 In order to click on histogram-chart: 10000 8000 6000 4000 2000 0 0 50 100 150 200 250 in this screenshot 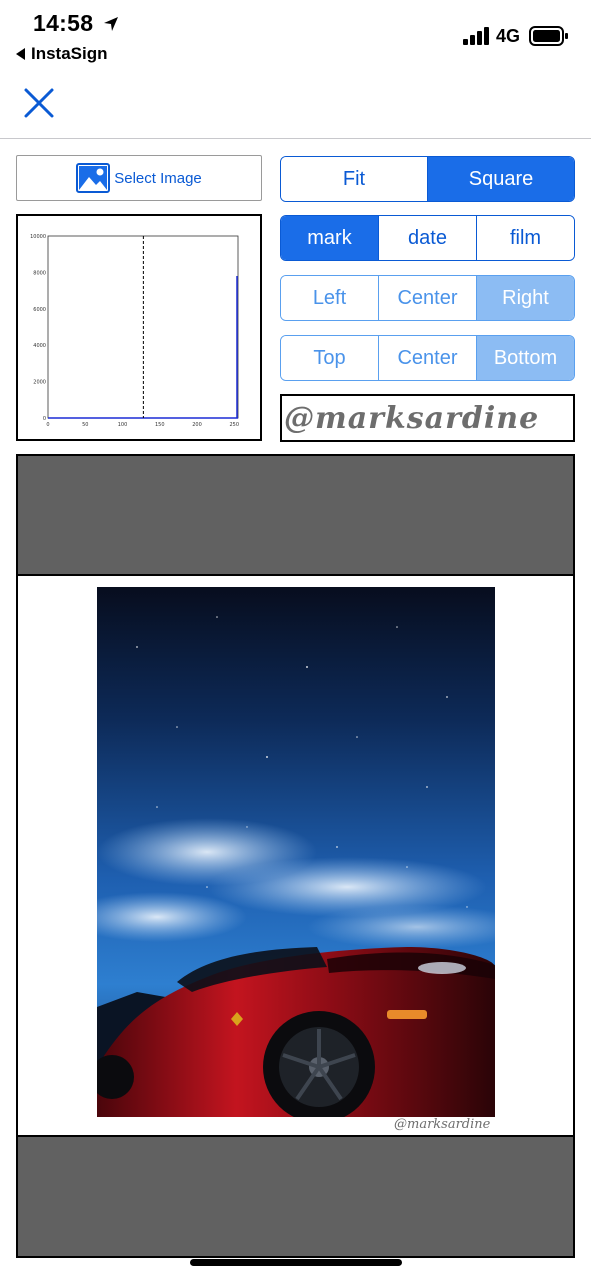, I will do `click(139, 327)`.